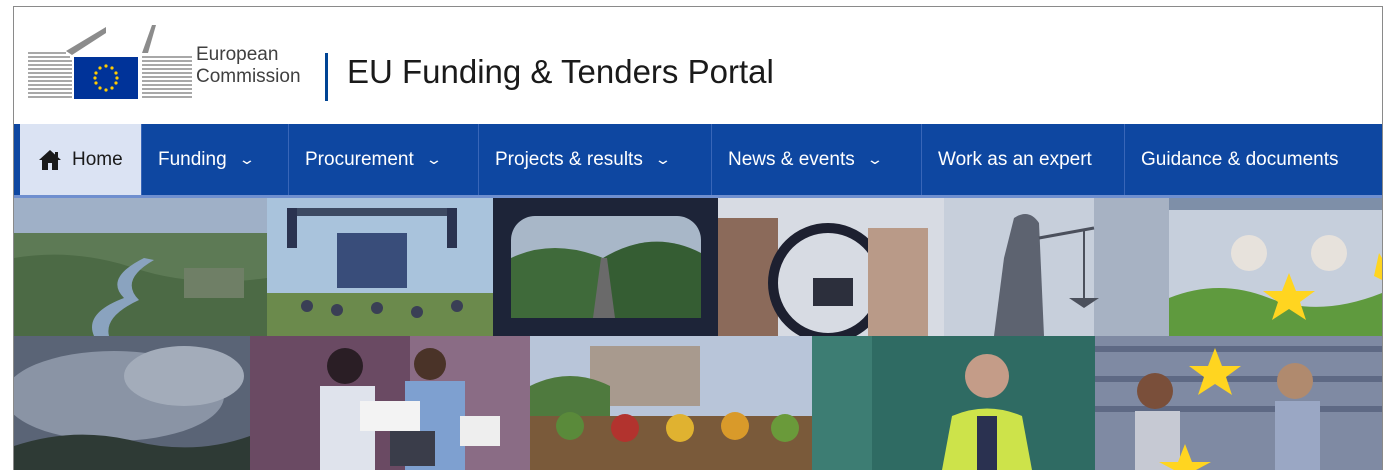 The width and height of the screenshot is (1388, 470). Describe the element at coordinates (953, 403) in the screenshot. I see `worker-hi-vis-image` at that location.